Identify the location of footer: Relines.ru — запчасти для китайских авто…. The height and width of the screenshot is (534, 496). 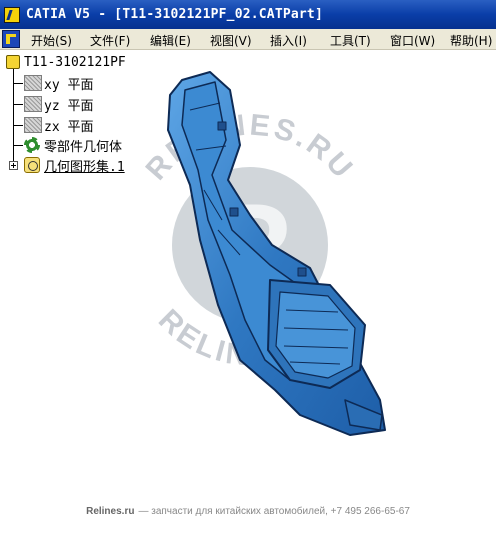
(248, 511).